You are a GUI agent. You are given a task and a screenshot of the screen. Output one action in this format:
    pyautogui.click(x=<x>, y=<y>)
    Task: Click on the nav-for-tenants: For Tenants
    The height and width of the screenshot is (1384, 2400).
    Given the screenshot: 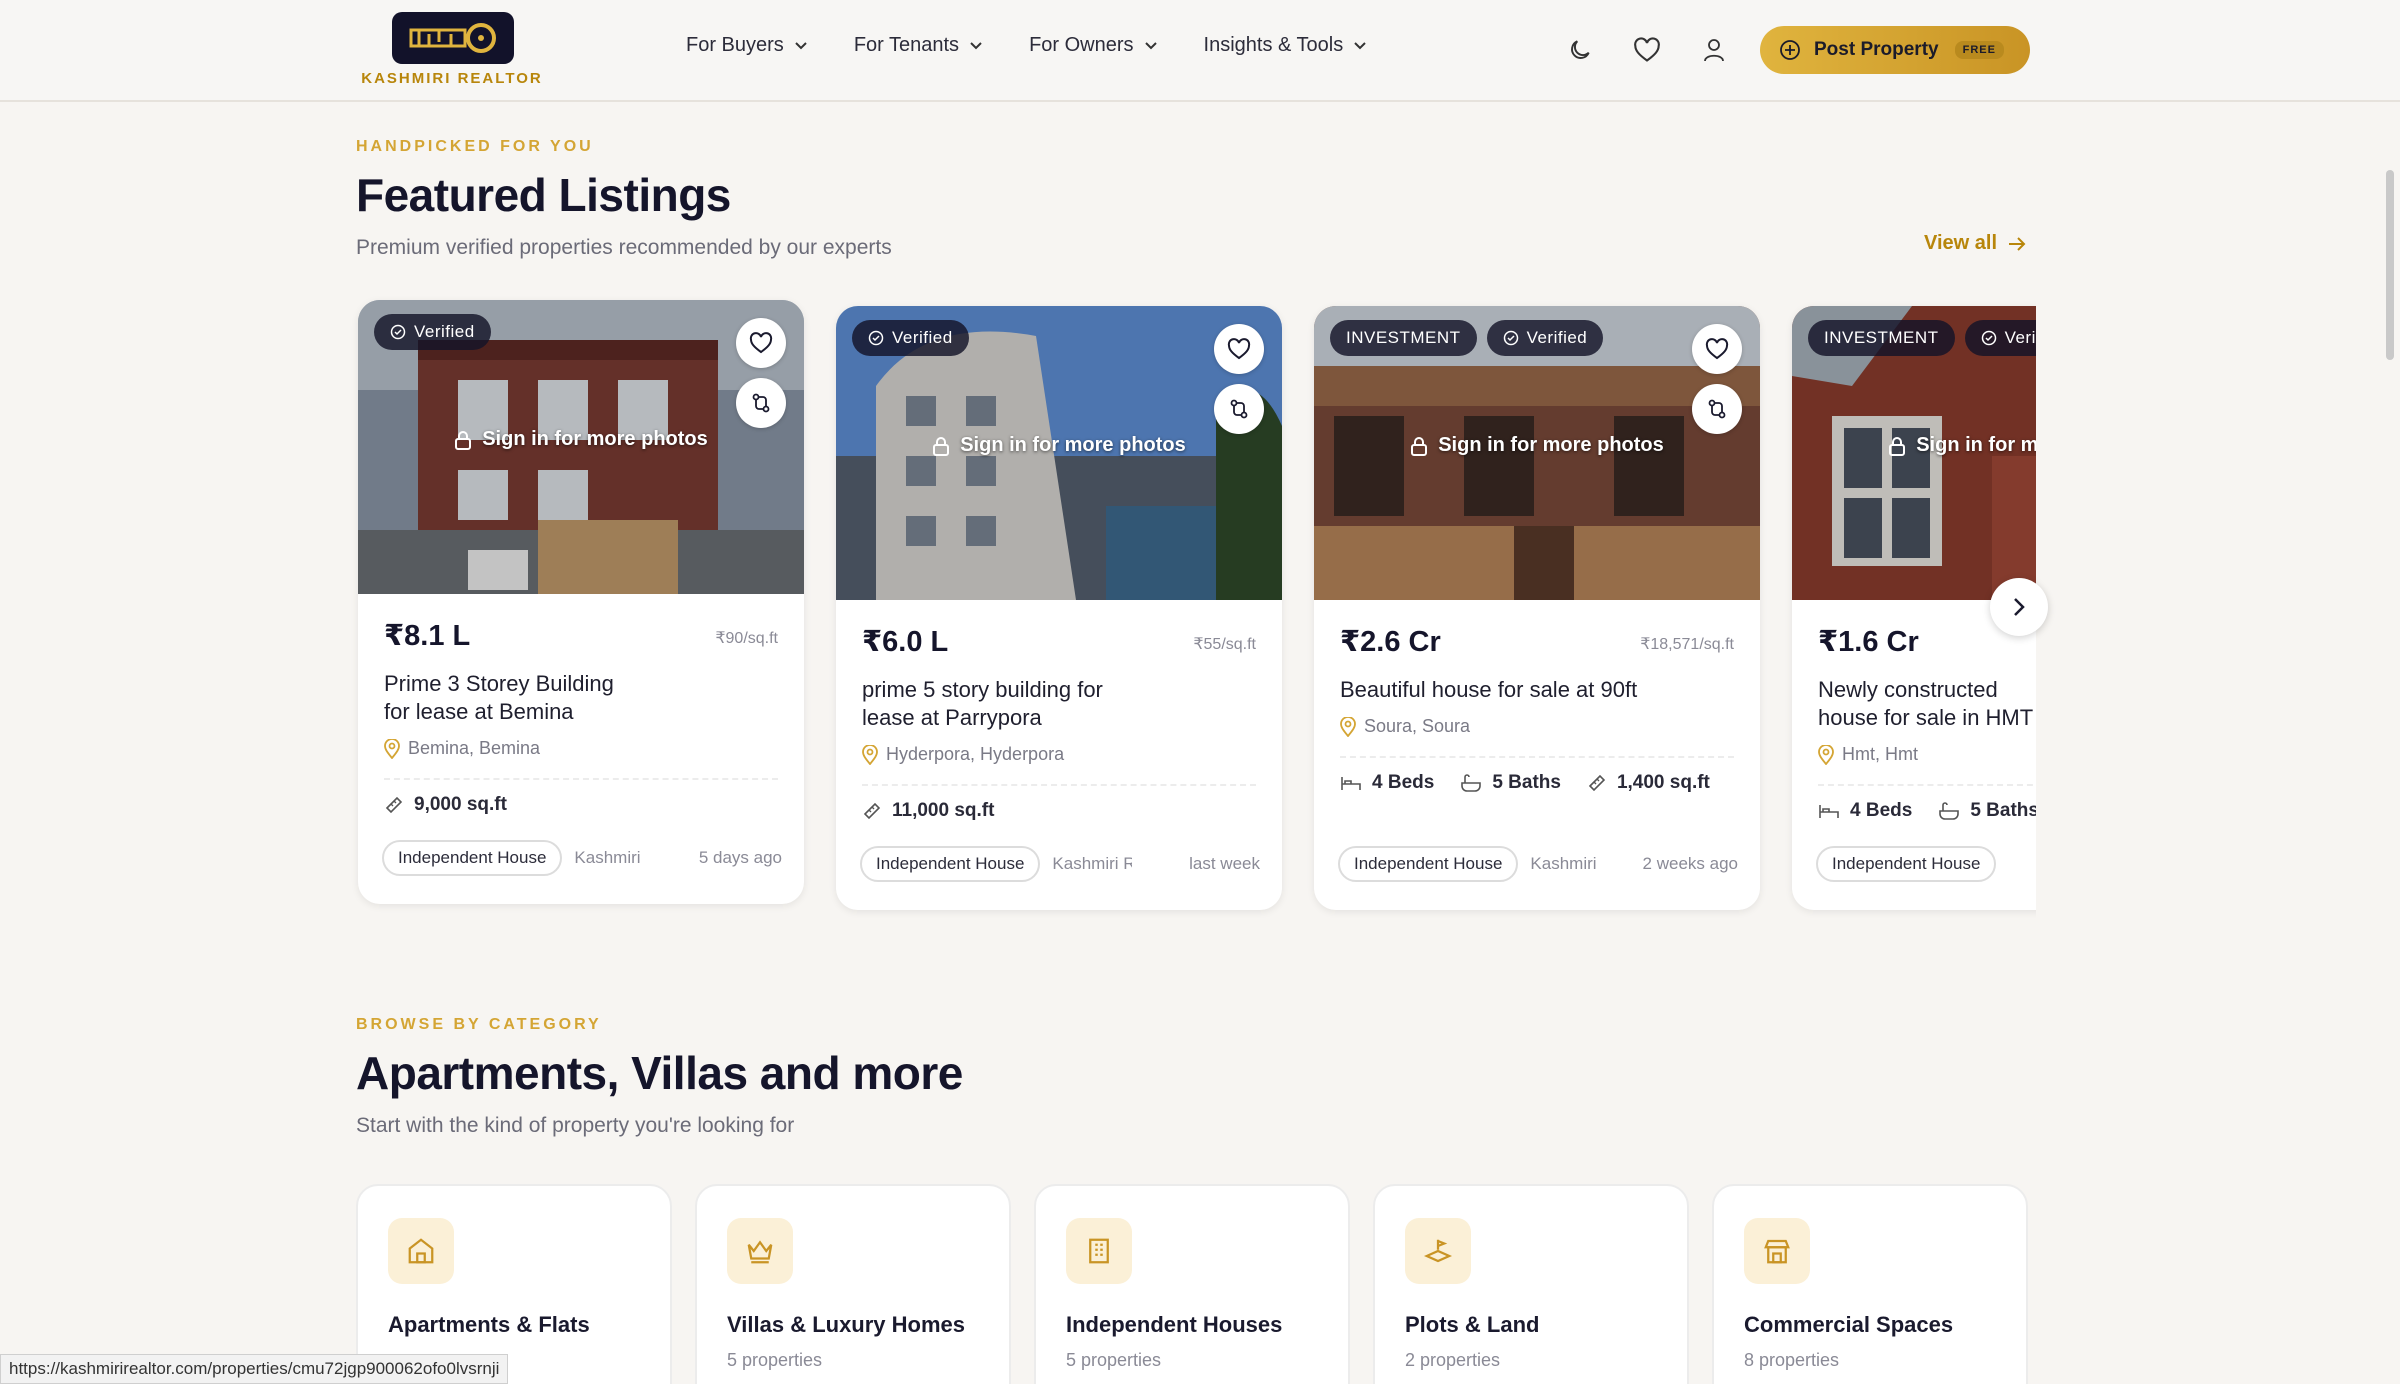 What is the action you would take?
    pyautogui.click(x=918, y=45)
    